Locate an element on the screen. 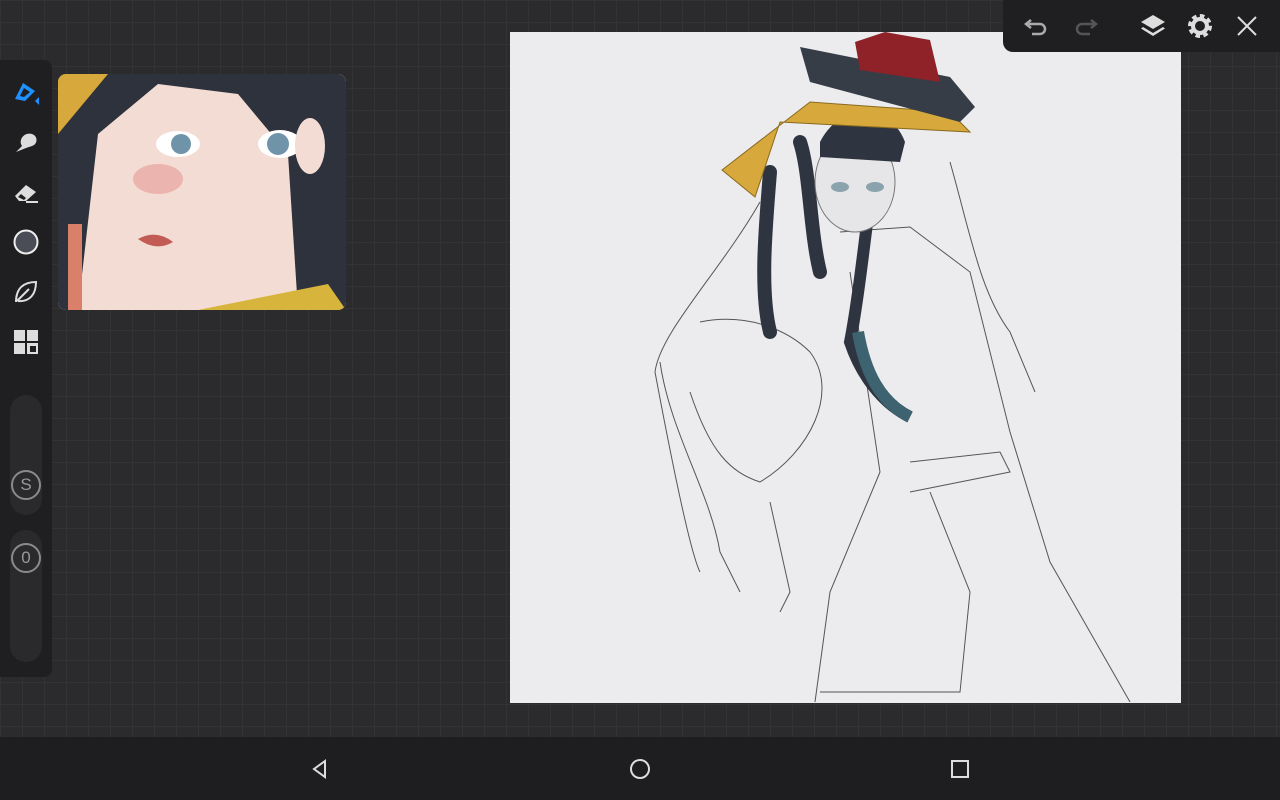 The height and width of the screenshot is (800, 1280). nav-back-button is located at coordinates (320, 769).